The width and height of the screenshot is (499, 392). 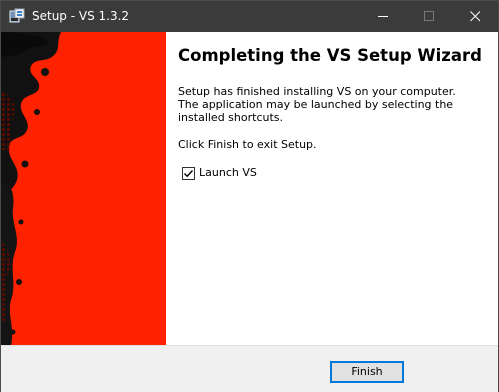 I want to click on exit-instruction: Click Finish to exit Setup., so click(x=247, y=144).